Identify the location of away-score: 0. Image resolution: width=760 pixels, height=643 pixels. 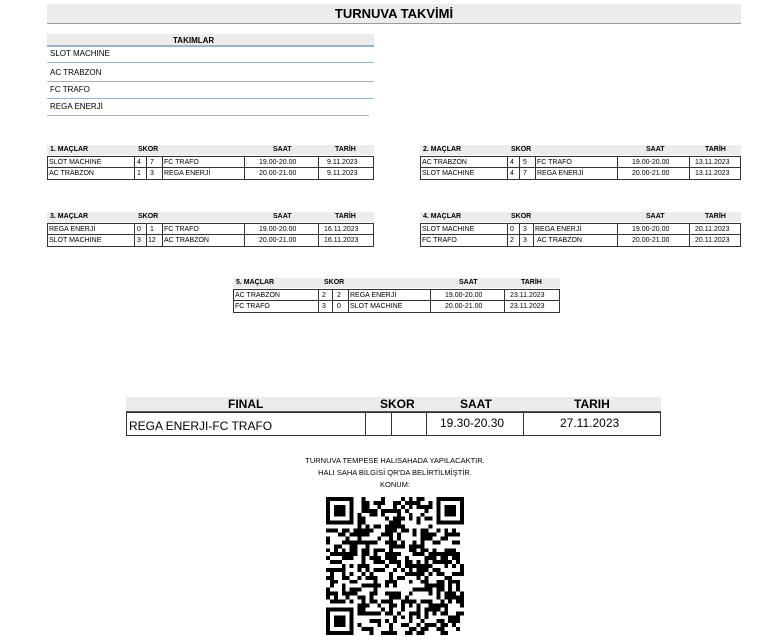
(339, 306).